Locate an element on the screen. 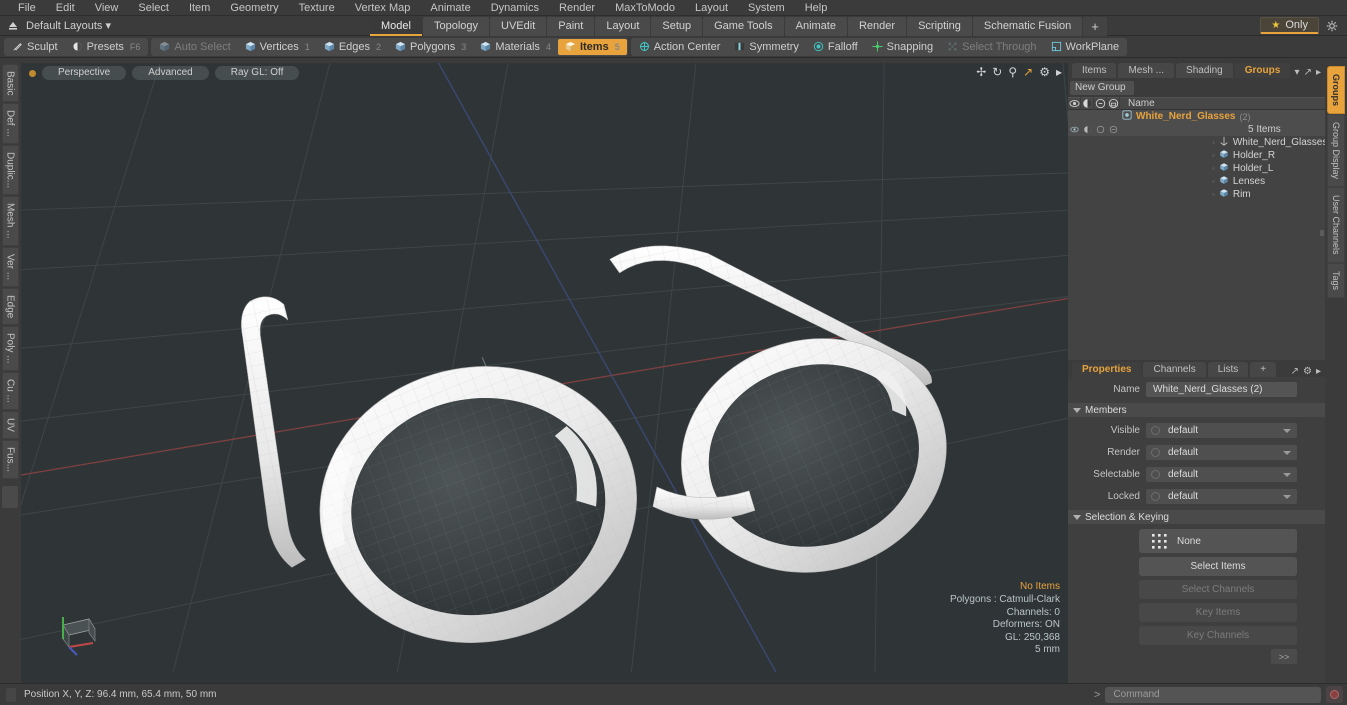 This screenshot has width=1347, height=705. zoom-icon: ⚲ is located at coordinates (1012, 72).